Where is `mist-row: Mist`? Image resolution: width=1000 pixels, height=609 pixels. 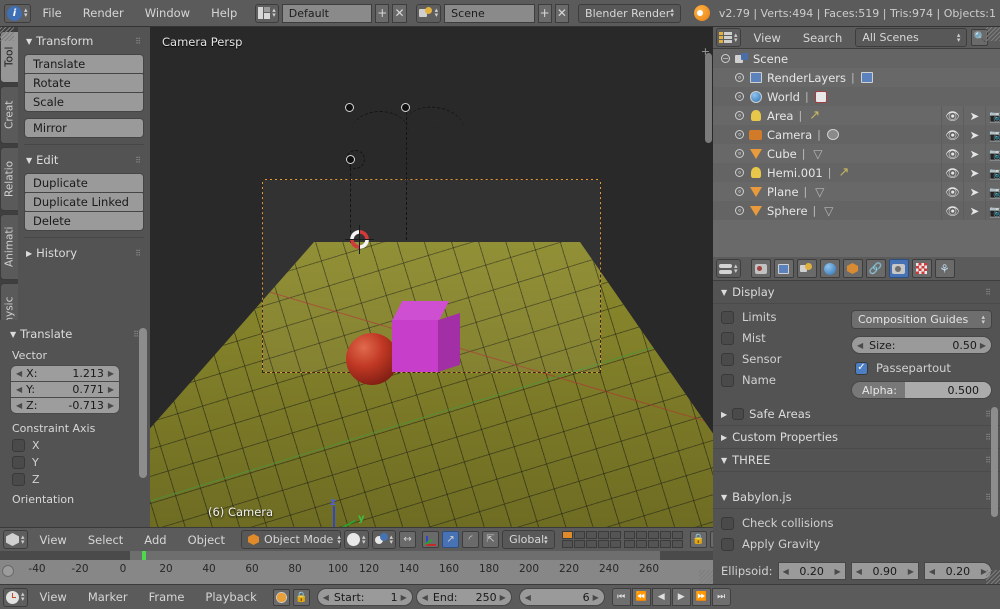 mist-row: Mist is located at coordinates (781, 338).